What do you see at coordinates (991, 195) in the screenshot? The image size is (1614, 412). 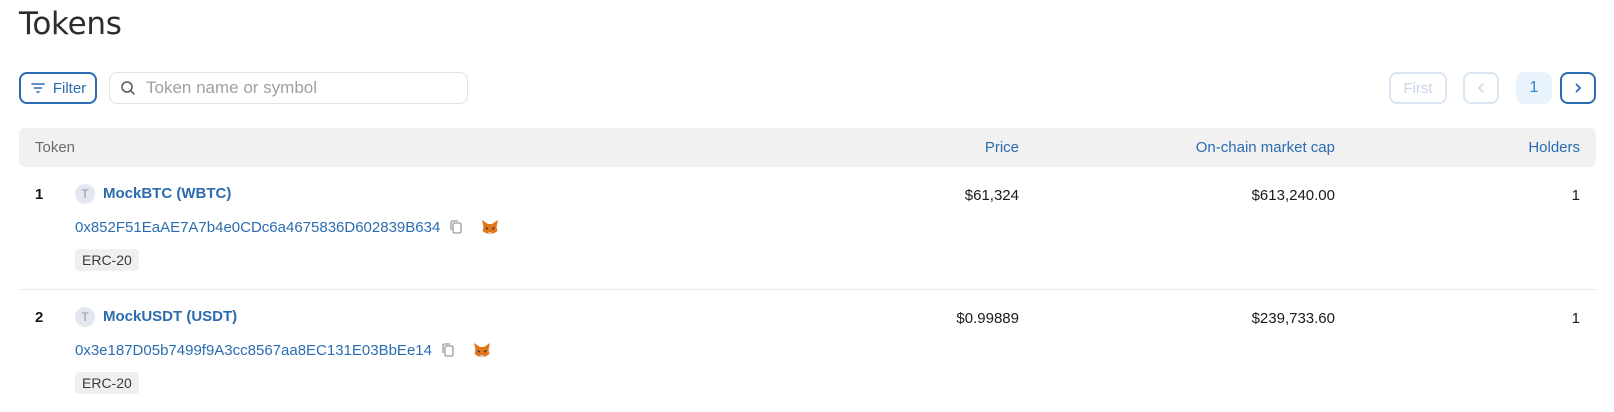 I see `price-cell: $61,324` at bounding box center [991, 195].